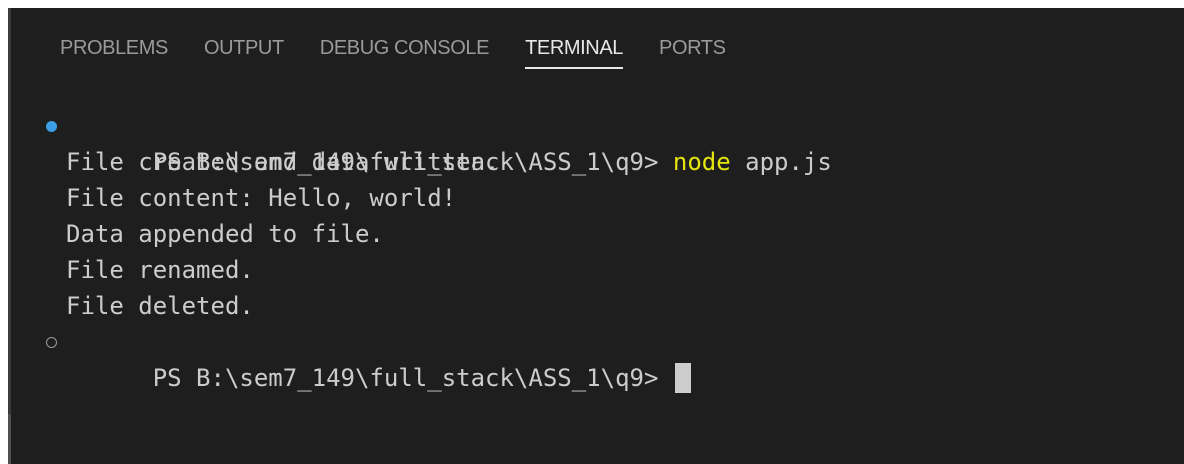  What do you see at coordinates (244, 48) in the screenshot?
I see `tab-output: OUTPUT` at bounding box center [244, 48].